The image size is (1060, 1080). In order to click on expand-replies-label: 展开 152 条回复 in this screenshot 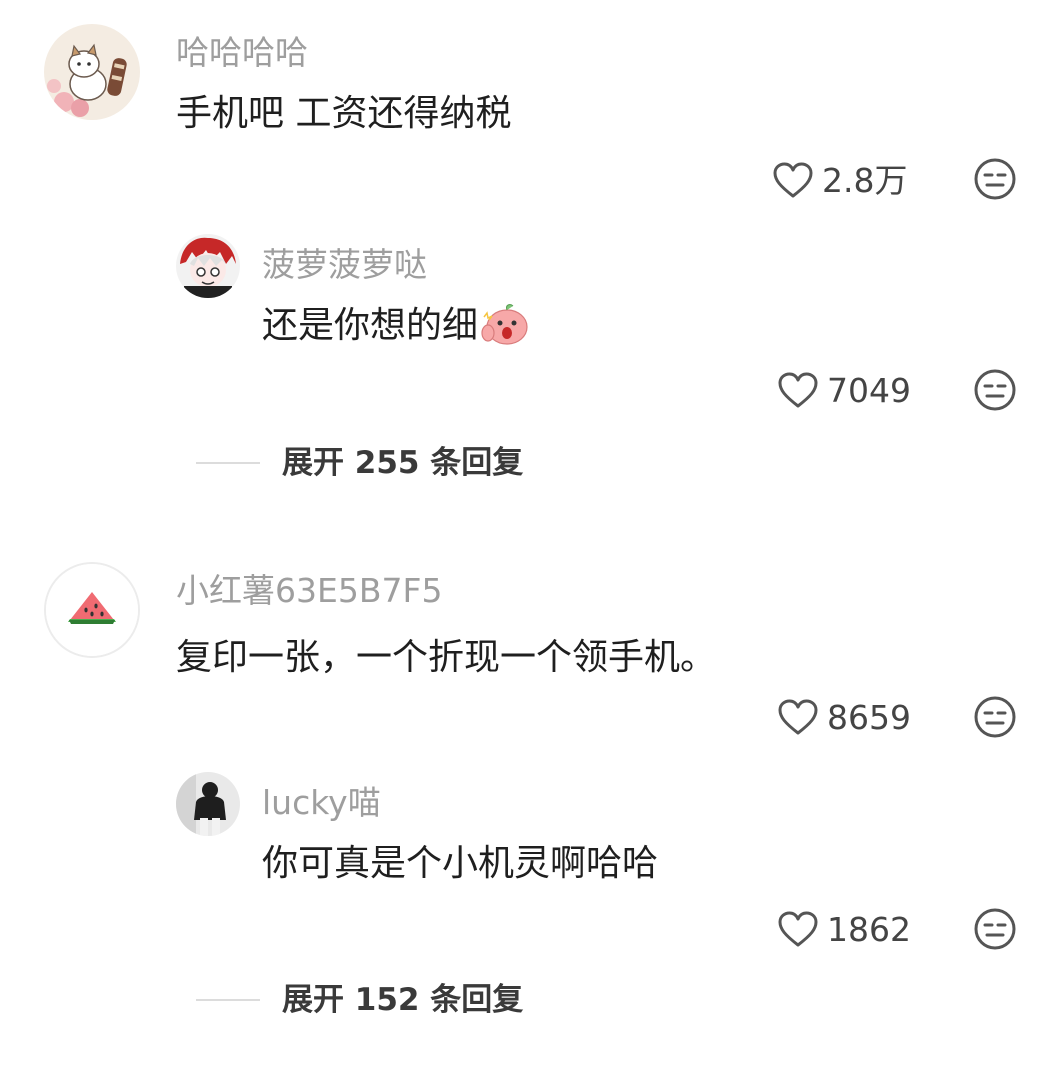, I will do `click(403, 999)`.